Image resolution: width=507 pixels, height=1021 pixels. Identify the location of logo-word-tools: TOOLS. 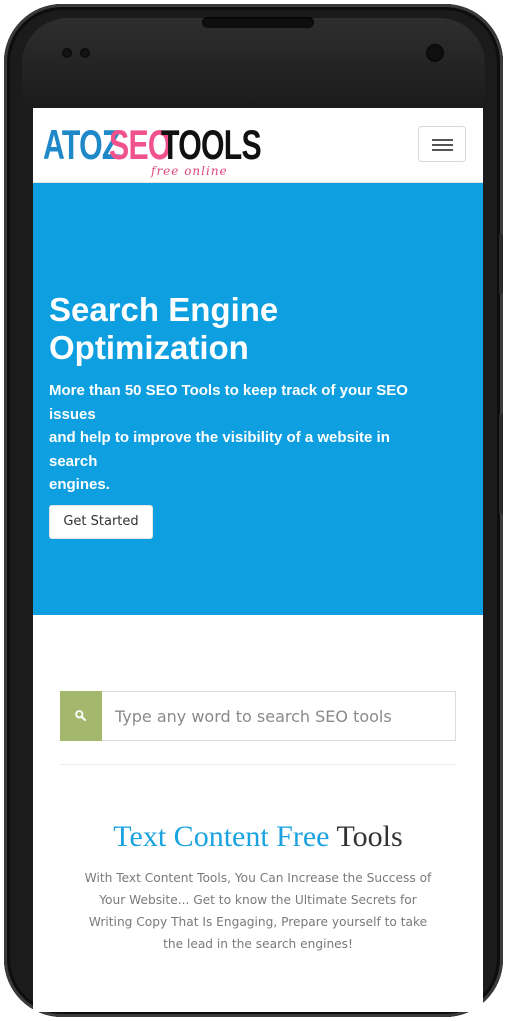
(211, 144).